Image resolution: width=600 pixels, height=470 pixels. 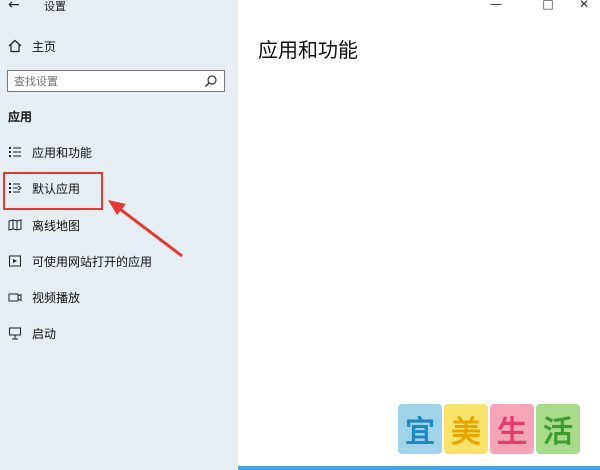 I want to click on home-nav-item: 主页, so click(x=118, y=46).